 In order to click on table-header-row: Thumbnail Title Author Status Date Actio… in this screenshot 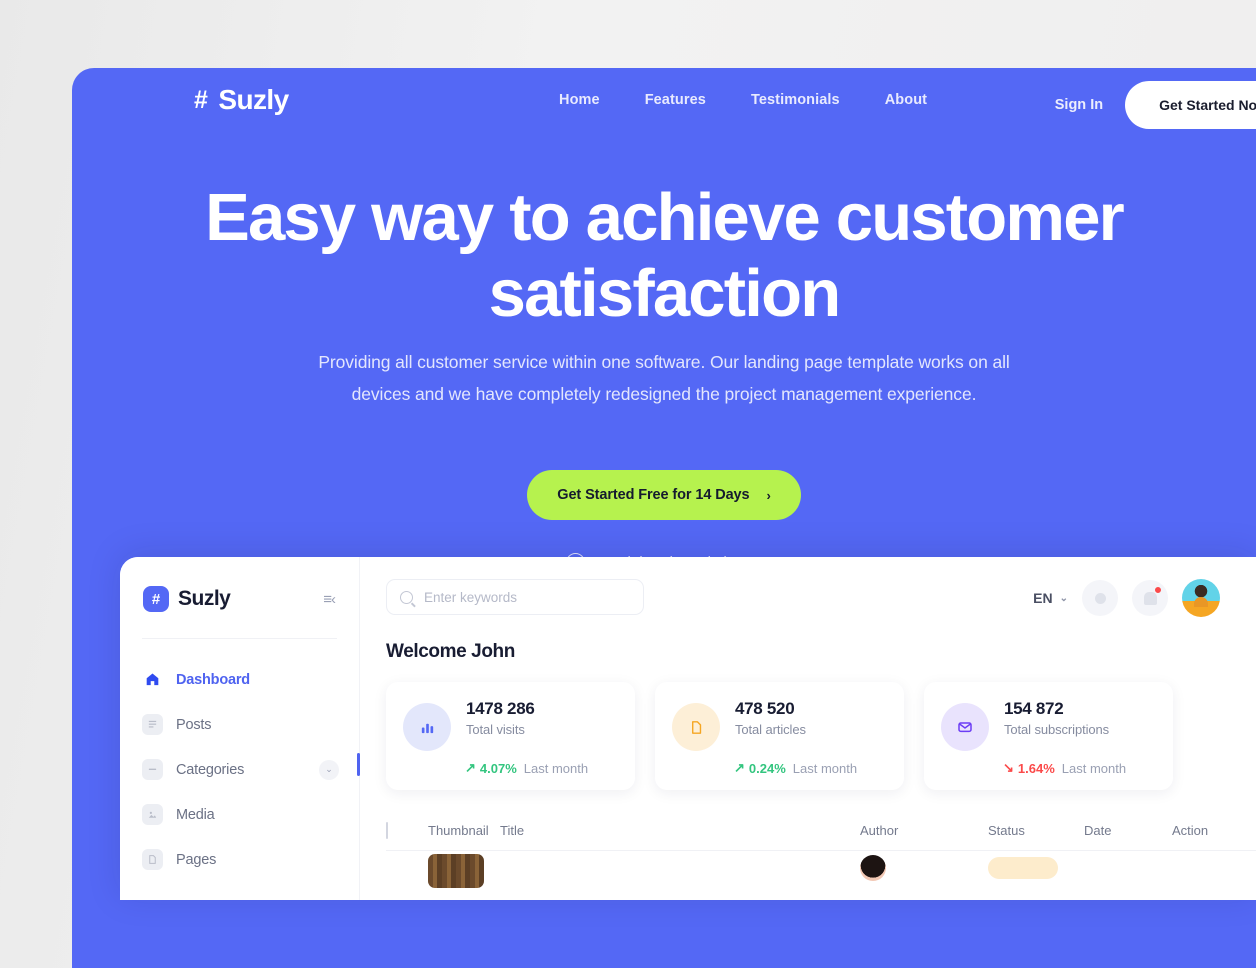, I will do `click(821, 831)`.